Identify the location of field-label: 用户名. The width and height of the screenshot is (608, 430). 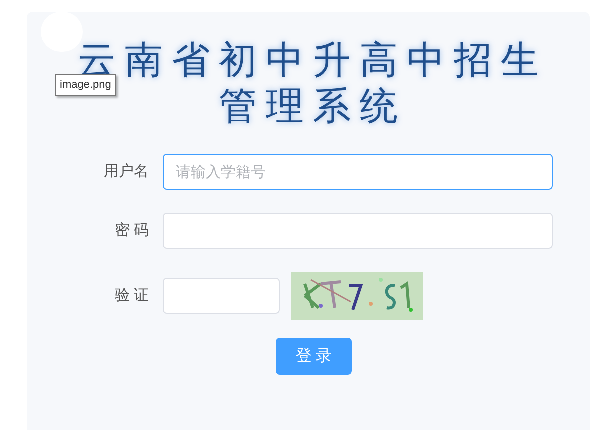
(126, 172).